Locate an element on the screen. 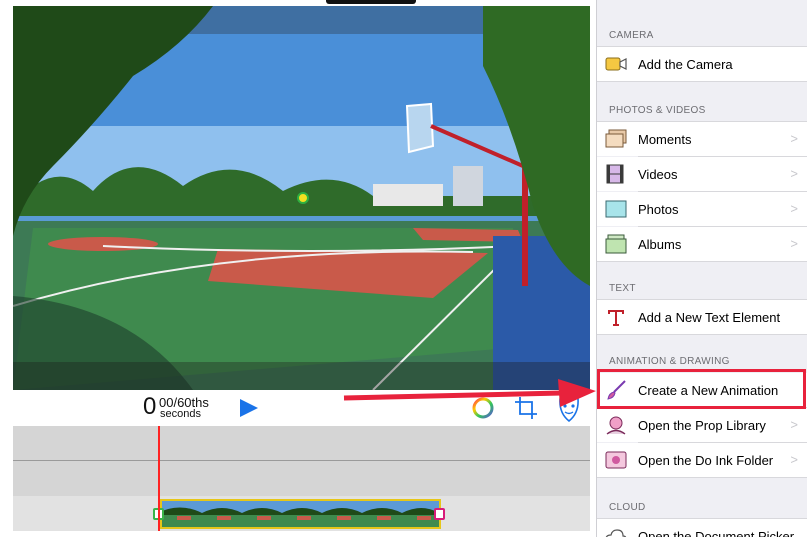 The image size is (807, 537). mask-button is located at coordinates (569, 409).